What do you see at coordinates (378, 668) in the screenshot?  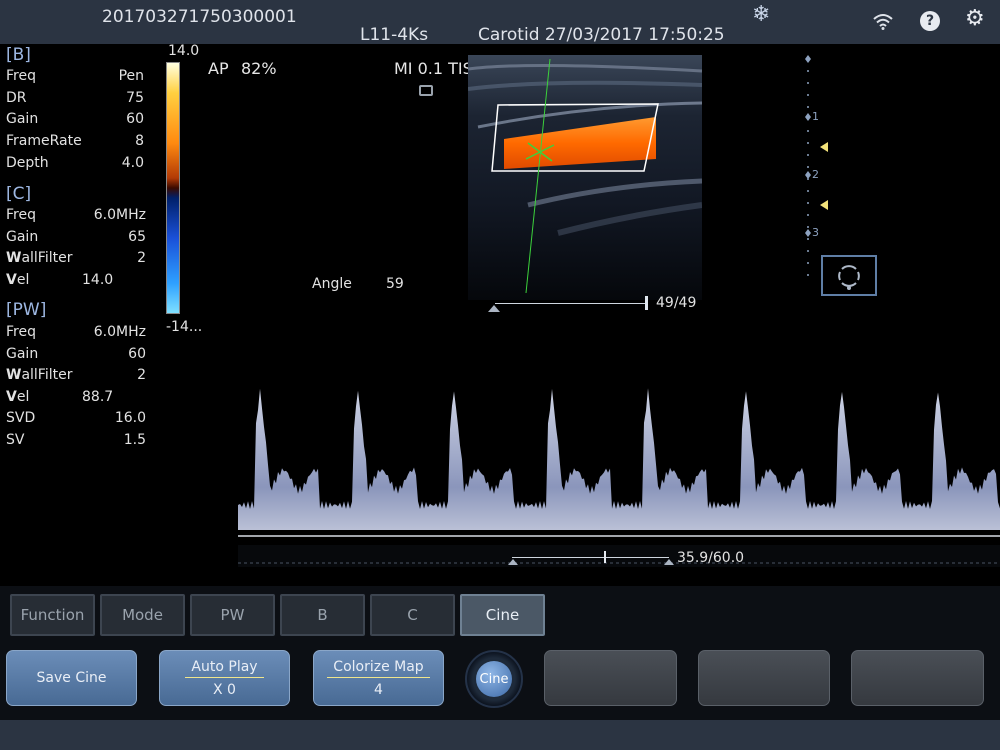 I see `colorize-map-label: Colorize Map` at bounding box center [378, 668].